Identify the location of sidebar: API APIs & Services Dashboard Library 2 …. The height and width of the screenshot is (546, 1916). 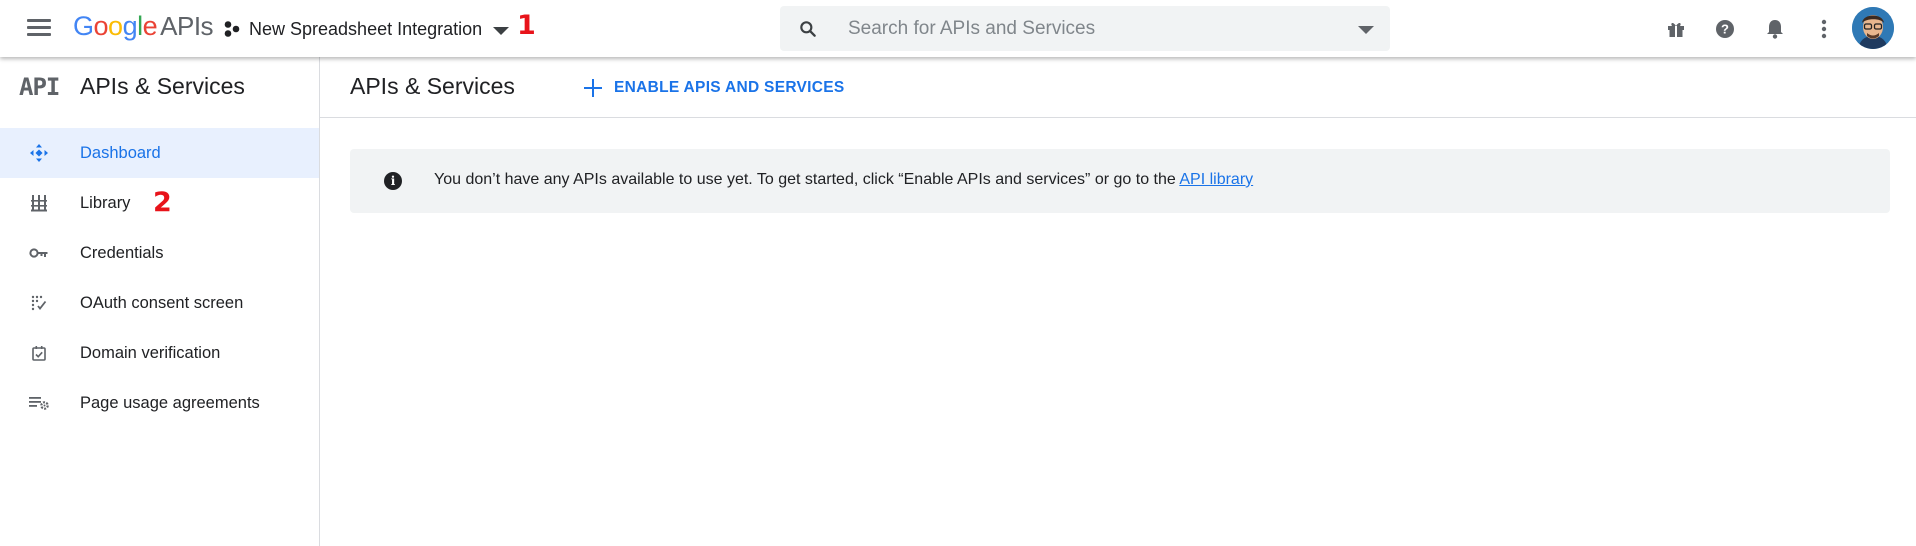
(160, 301).